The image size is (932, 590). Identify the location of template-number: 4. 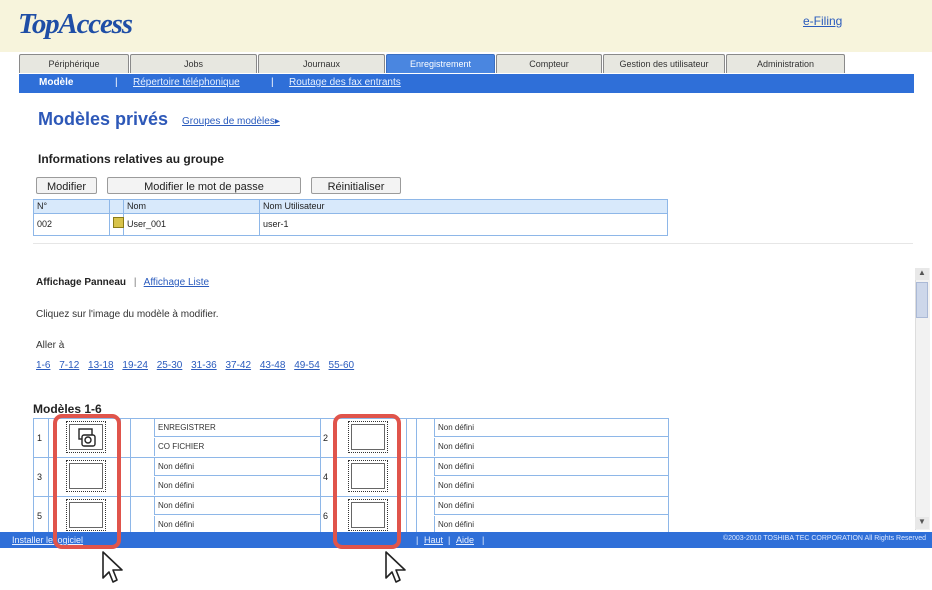
(326, 477).